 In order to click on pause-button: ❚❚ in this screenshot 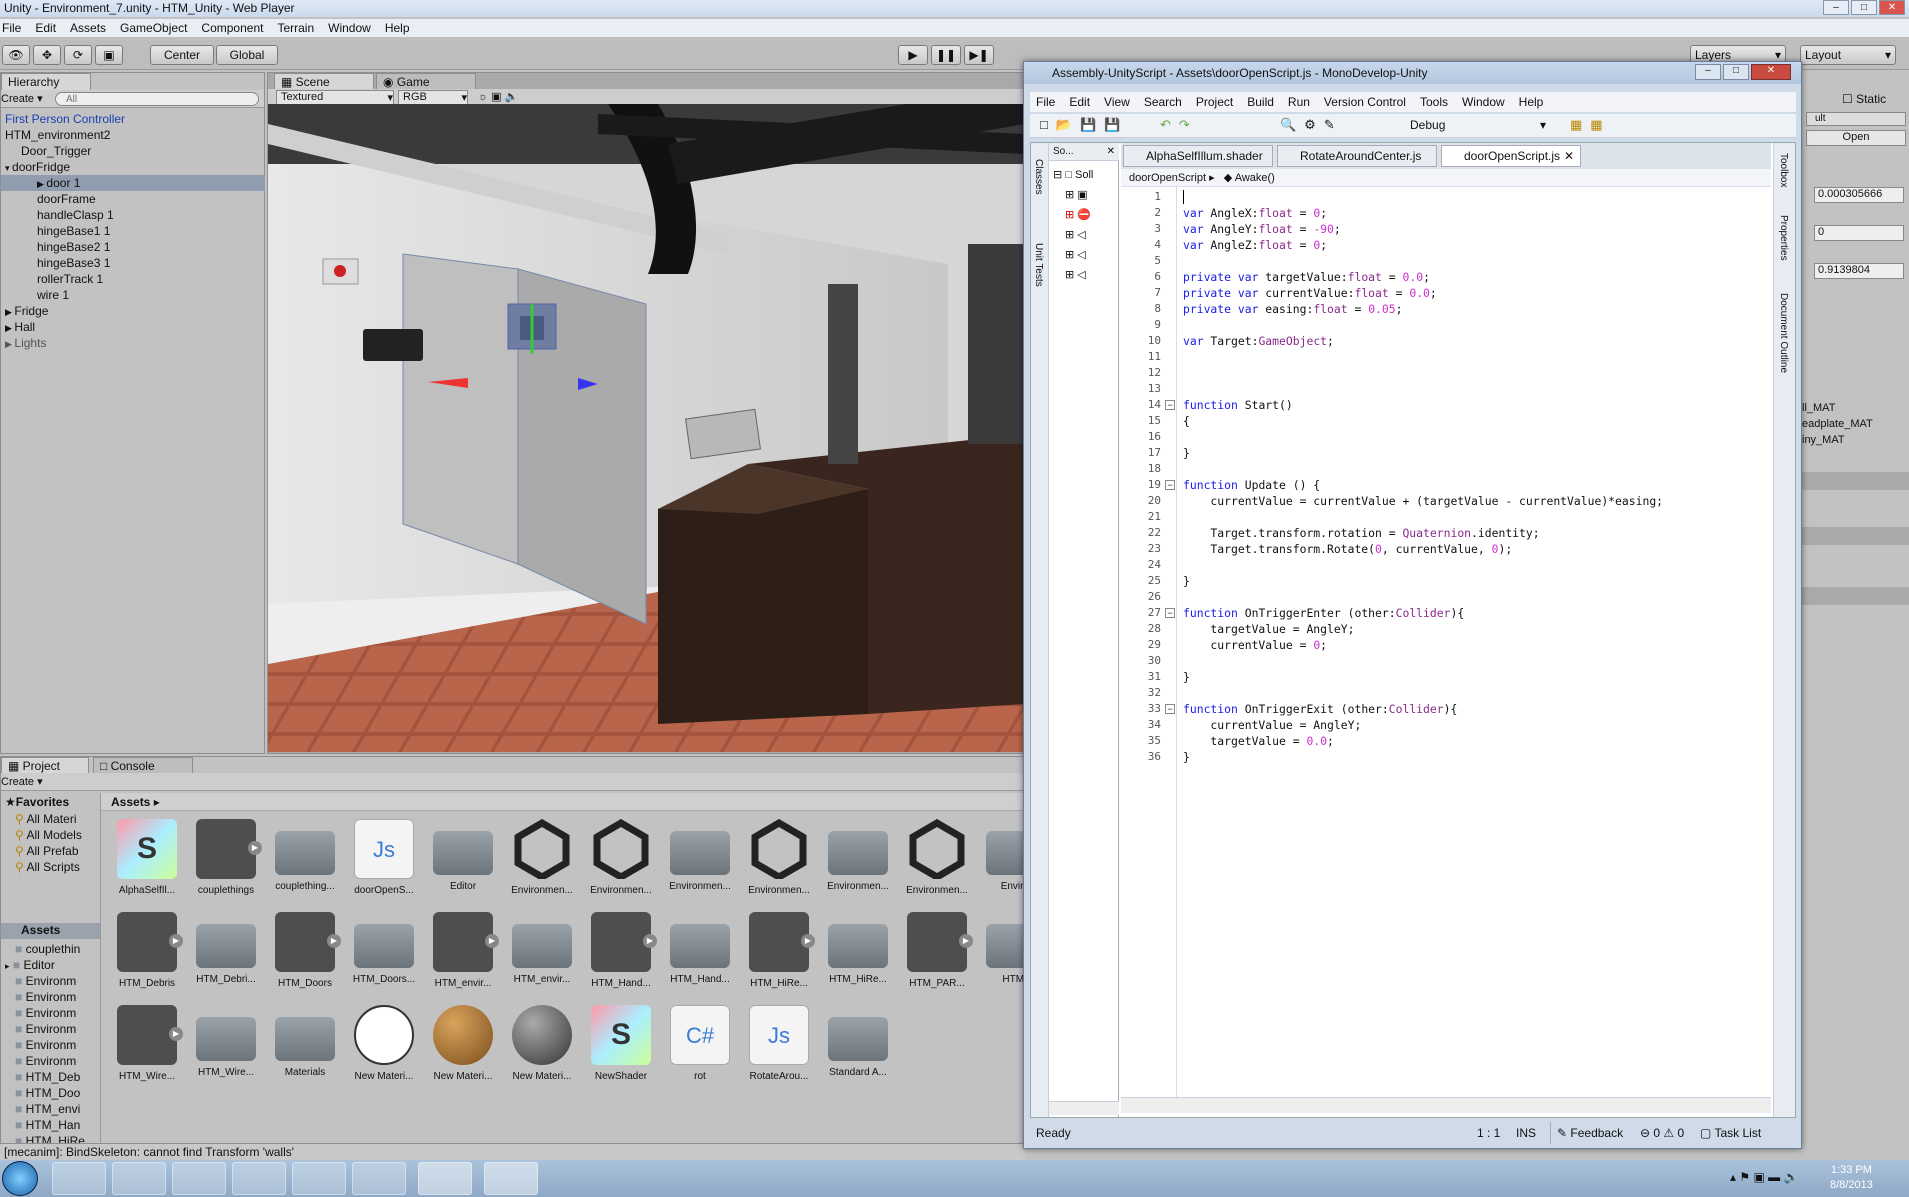, I will do `click(946, 55)`.